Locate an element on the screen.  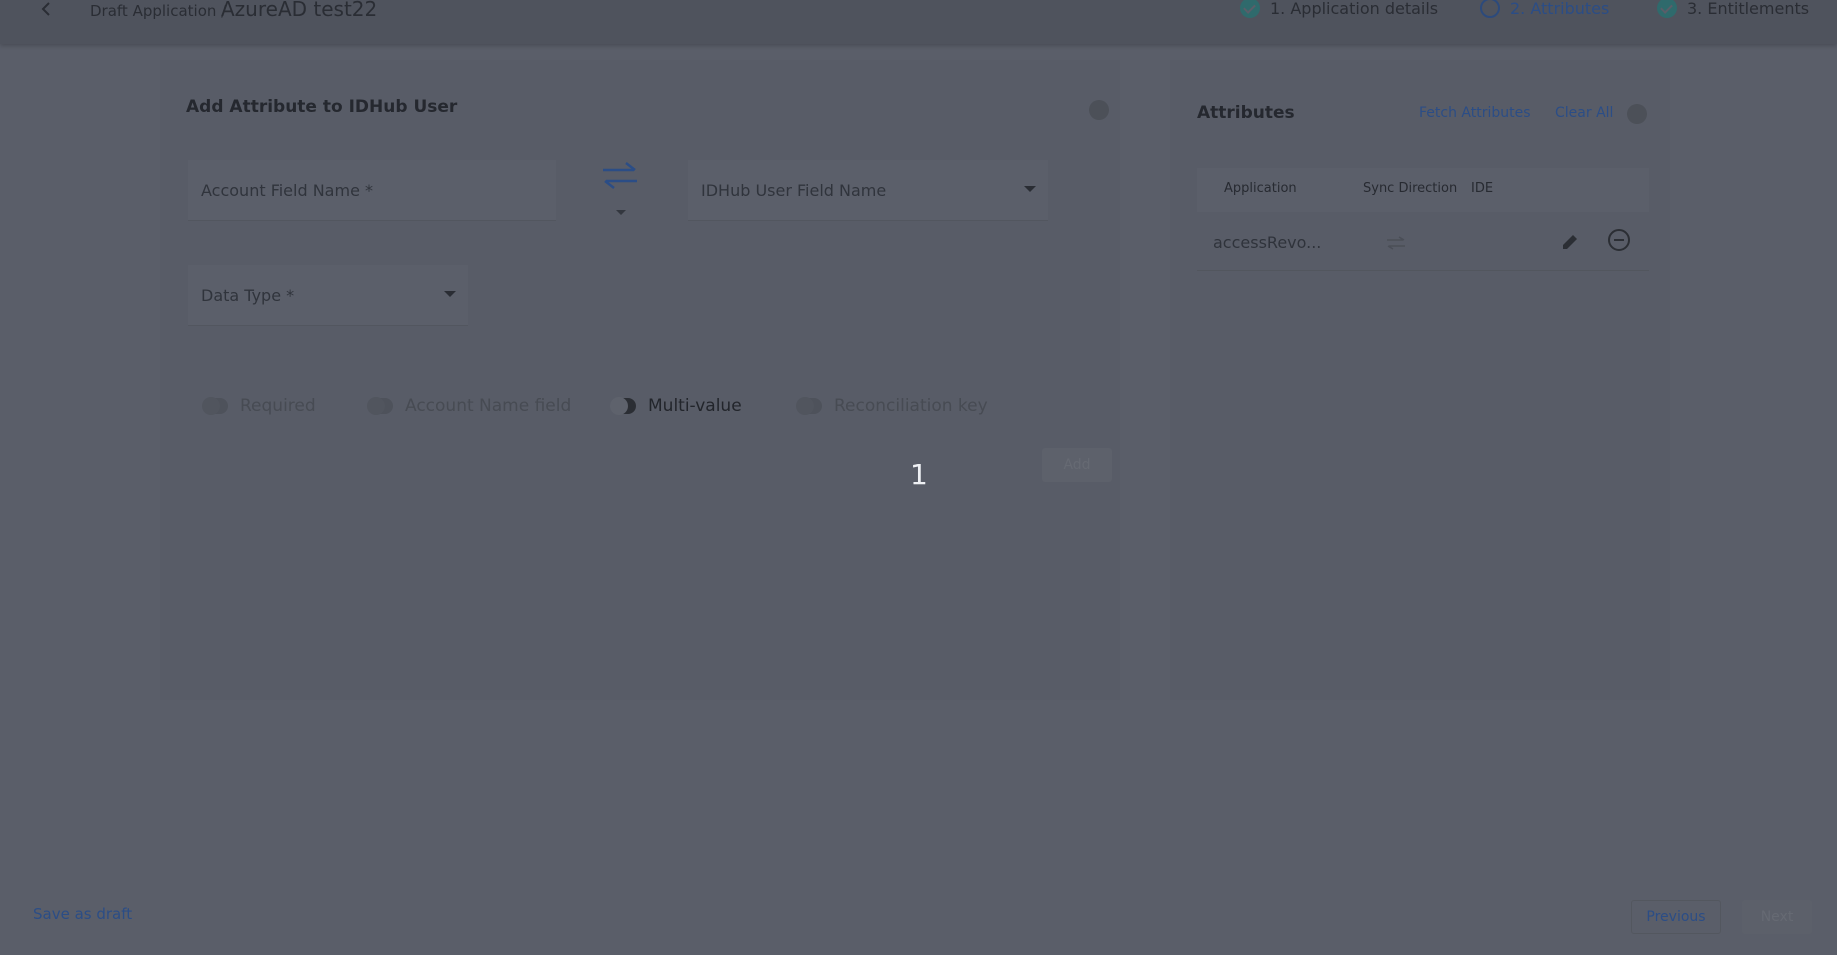
step-label: 1. Application details is located at coordinates (1354, 9).